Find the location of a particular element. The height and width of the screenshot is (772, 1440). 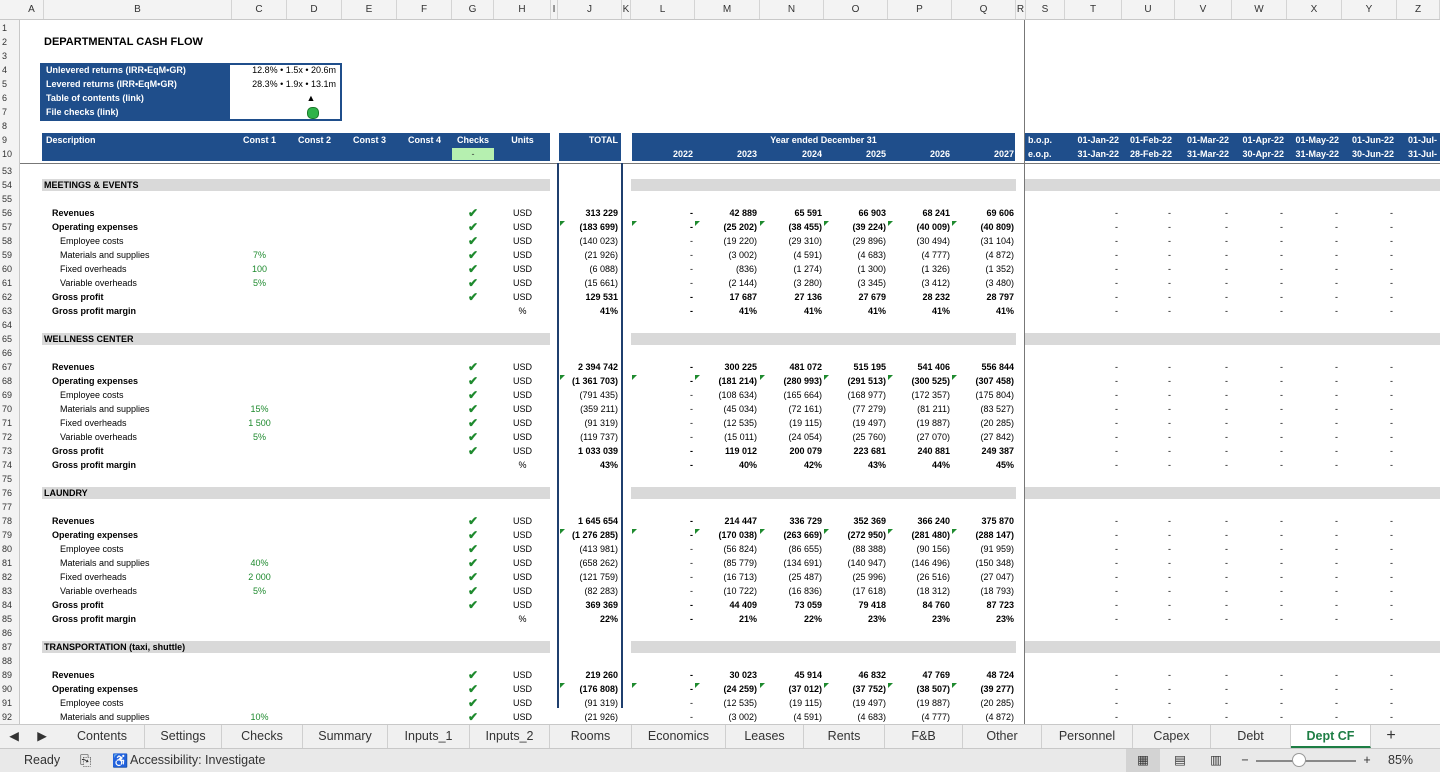

row-header: 6 is located at coordinates (9, 98).